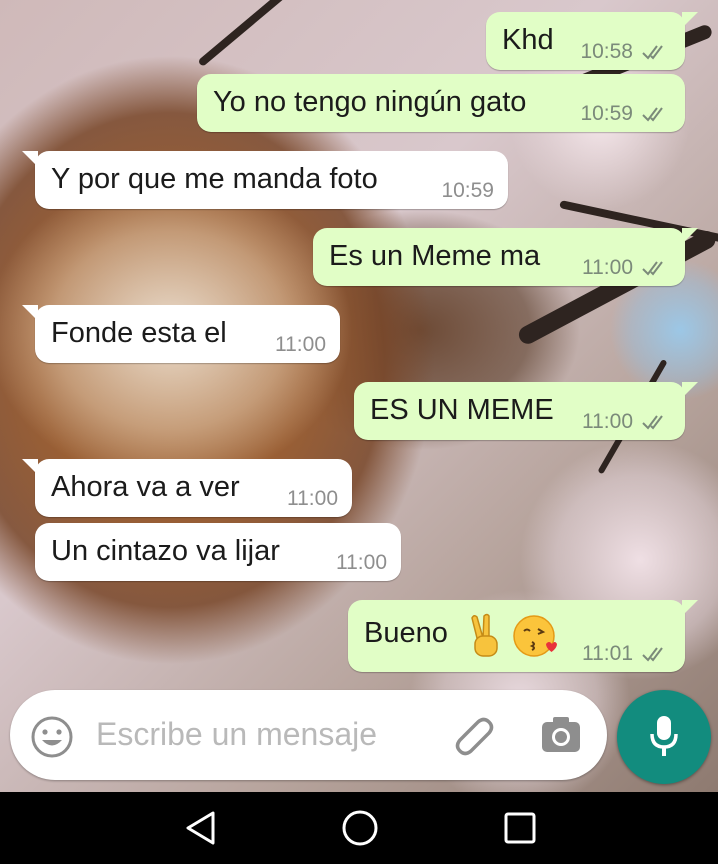 The image size is (718, 864). What do you see at coordinates (462, 410) in the screenshot?
I see `message-text: ES UN MEME` at bounding box center [462, 410].